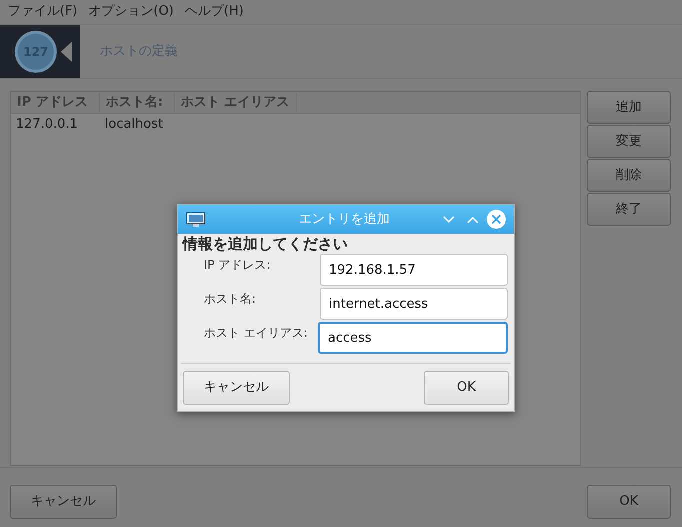 This screenshot has width=682, height=527. I want to click on maximize-icon, so click(473, 220).